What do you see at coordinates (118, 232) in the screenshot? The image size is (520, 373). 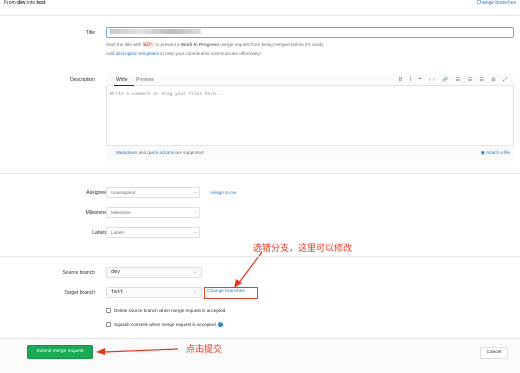 I see `labels-value: Labels` at bounding box center [118, 232].